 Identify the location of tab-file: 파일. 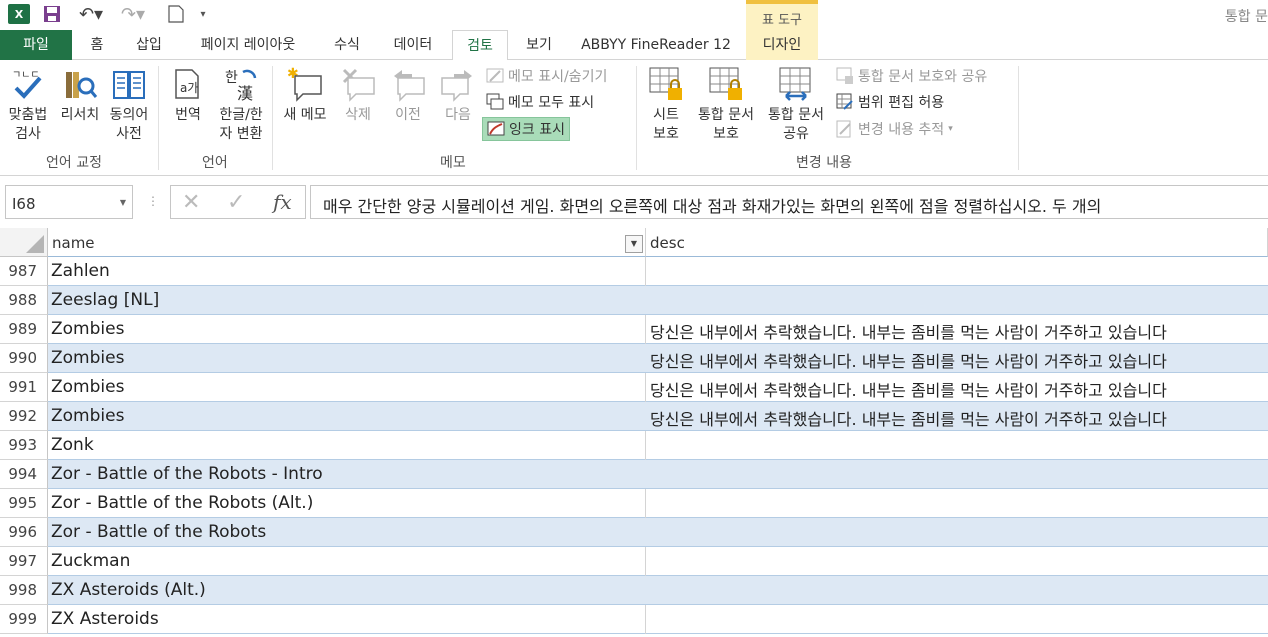
(36, 45).